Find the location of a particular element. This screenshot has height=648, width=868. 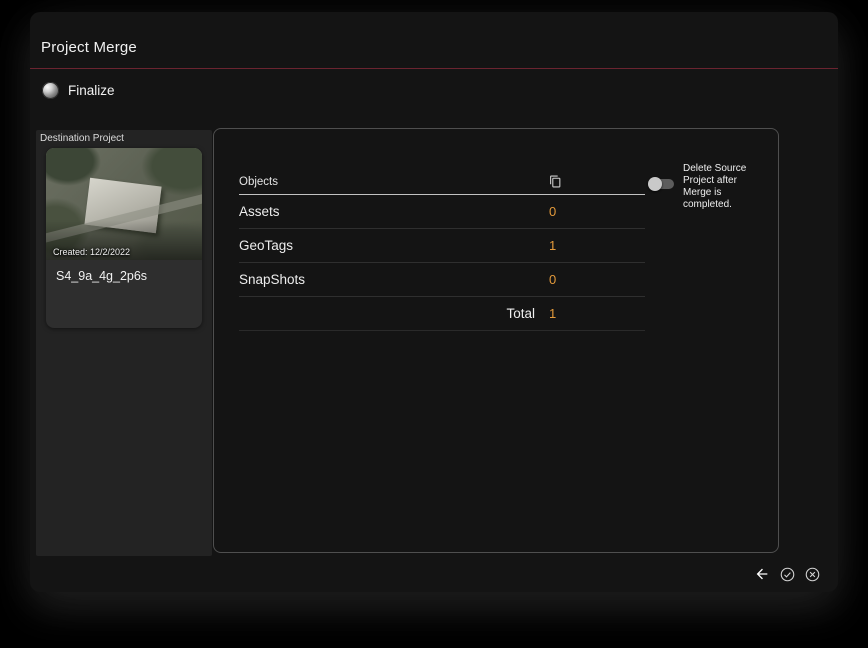

title-divider is located at coordinates (434, 68).